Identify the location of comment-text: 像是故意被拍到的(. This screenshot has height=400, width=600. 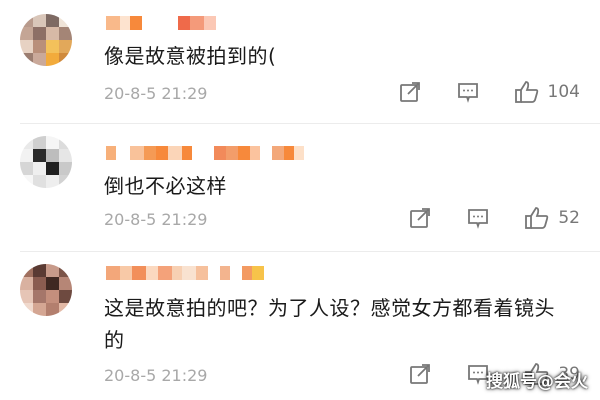
(190, 56).